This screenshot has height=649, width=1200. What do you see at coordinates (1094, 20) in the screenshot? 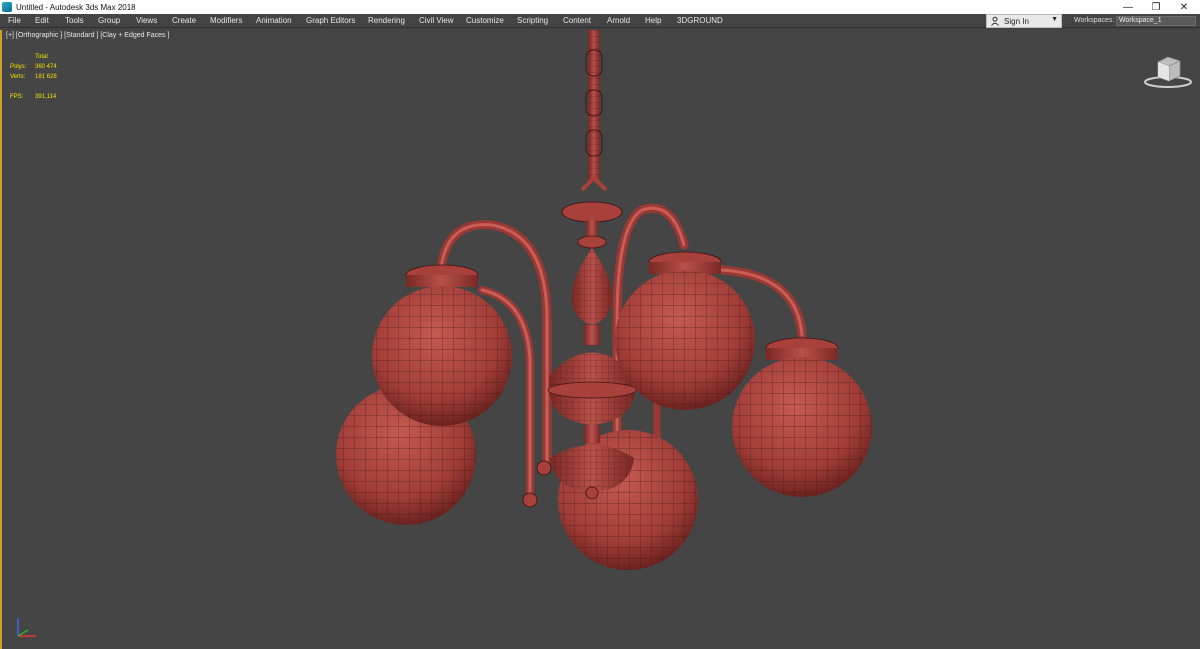
I see `workspaces-label: Workspaces:` at bounding box center [1094, 20].